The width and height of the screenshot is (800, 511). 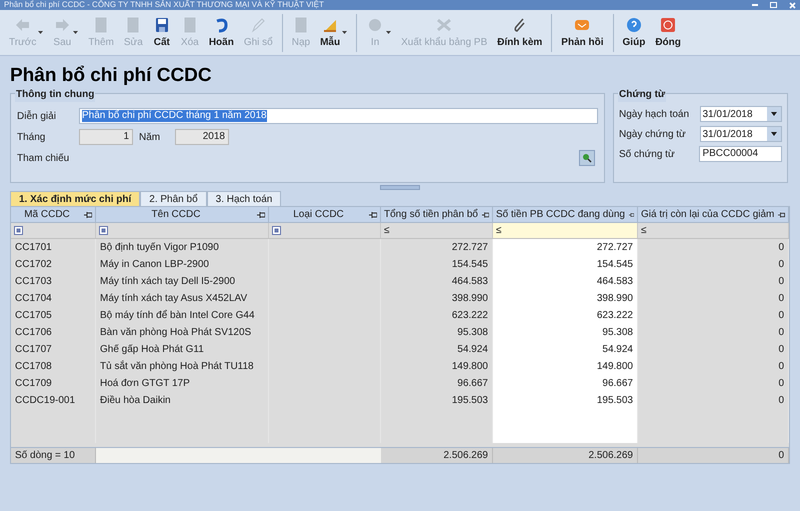 What do you see at coordinates (37, 116) in the screenshot?
I see `field-label: Diễn giải` at bounding box center [37, 116].